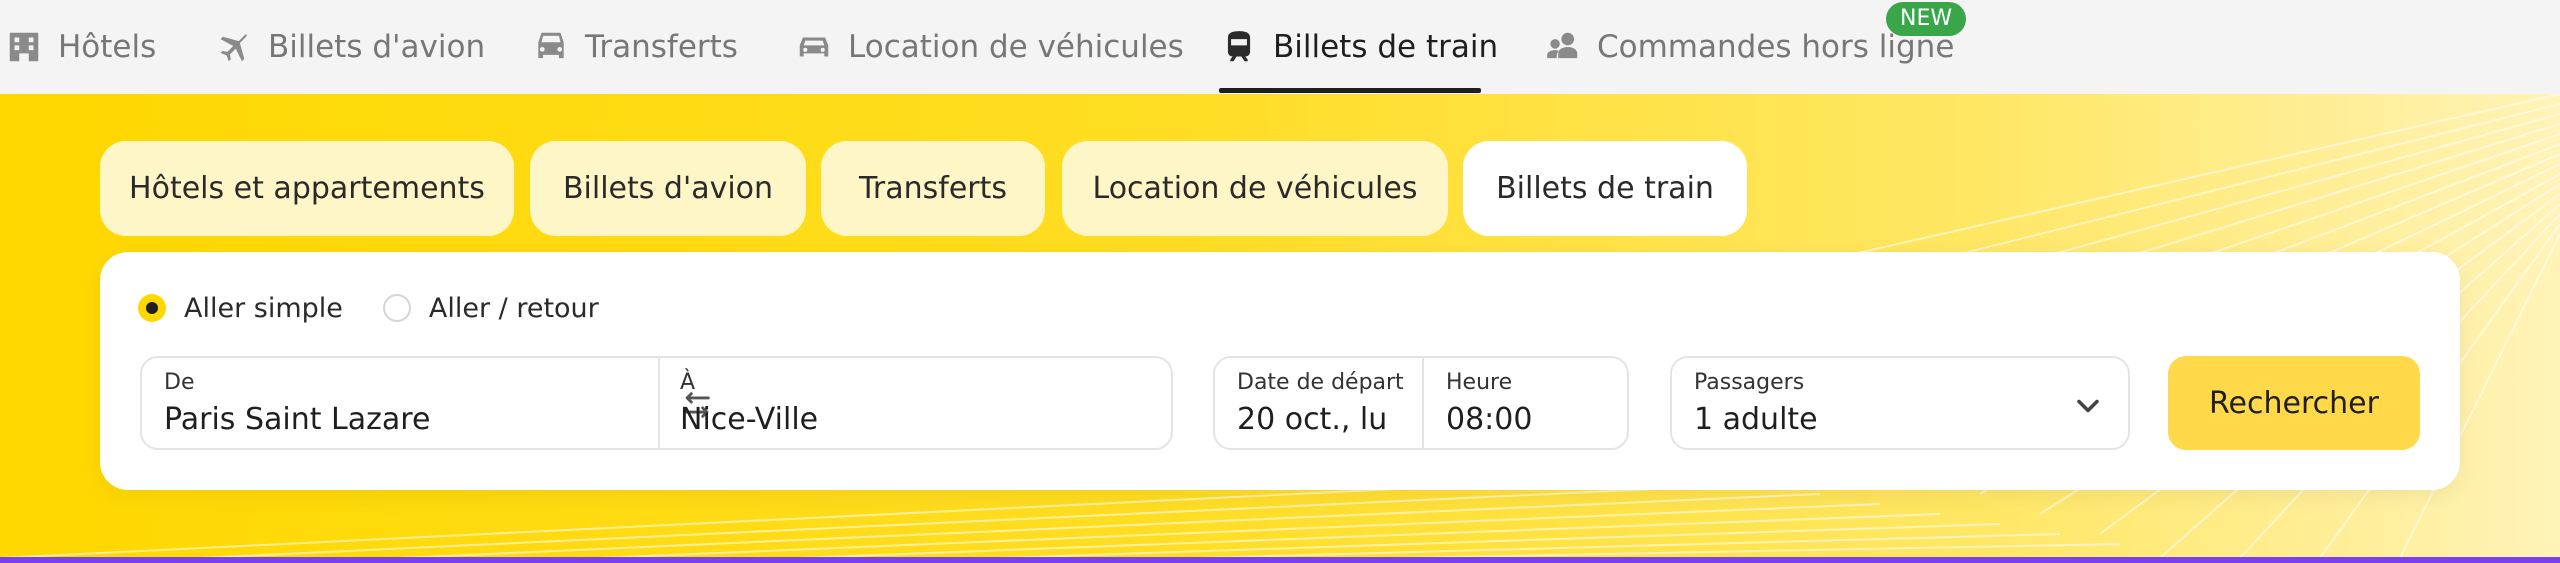 The image size is (2560, 563). What do you see at coordinates (551, 47) in the screenshot?
I see `car-front-icon` at bounding box center [551, 47].